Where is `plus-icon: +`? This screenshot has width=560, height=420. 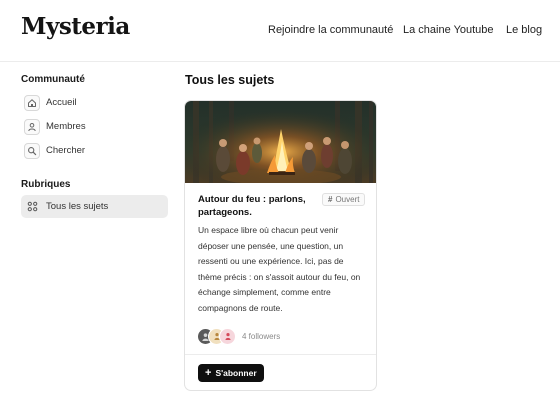 plus-icon: + is located at coordinates (208, 372).